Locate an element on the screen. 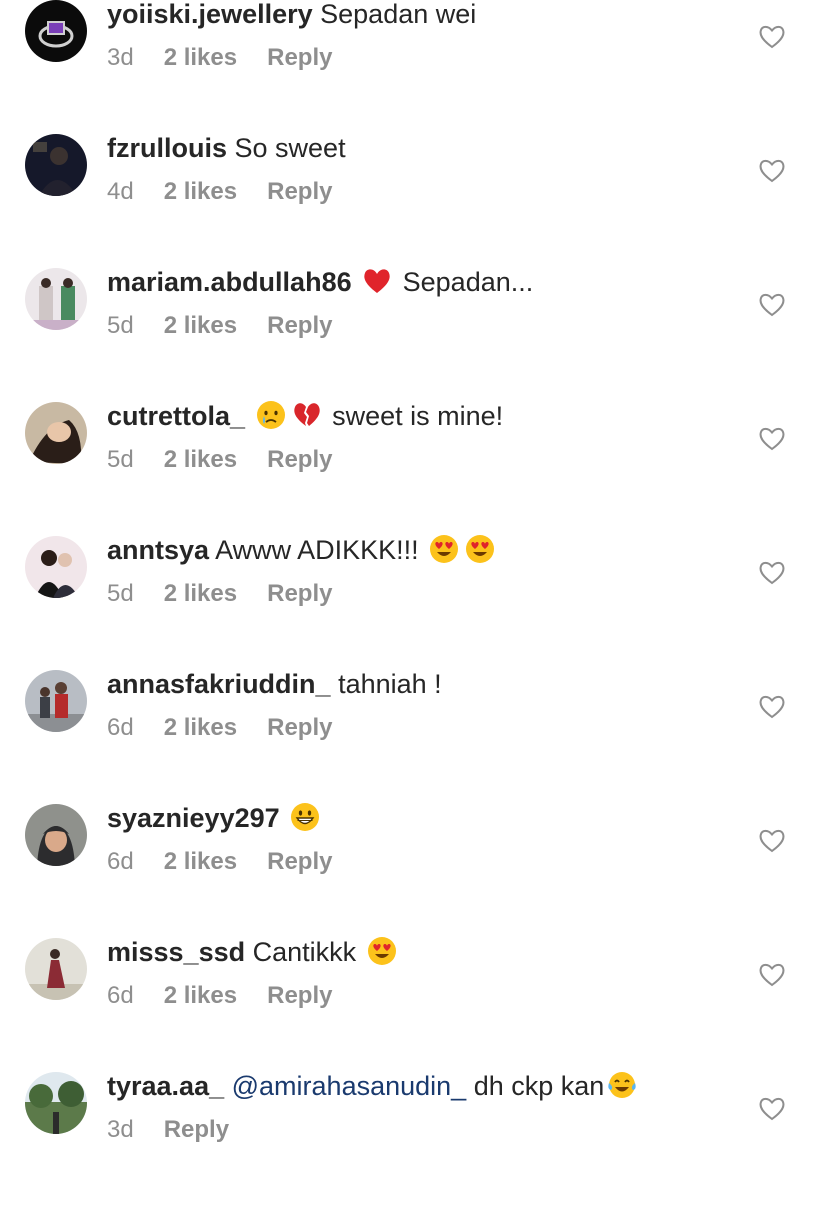 The width and height of the screenshot is (828, 1206). comment-line: yoiiski.jewellery Sepadan wei is located at coordinates (291, 15).